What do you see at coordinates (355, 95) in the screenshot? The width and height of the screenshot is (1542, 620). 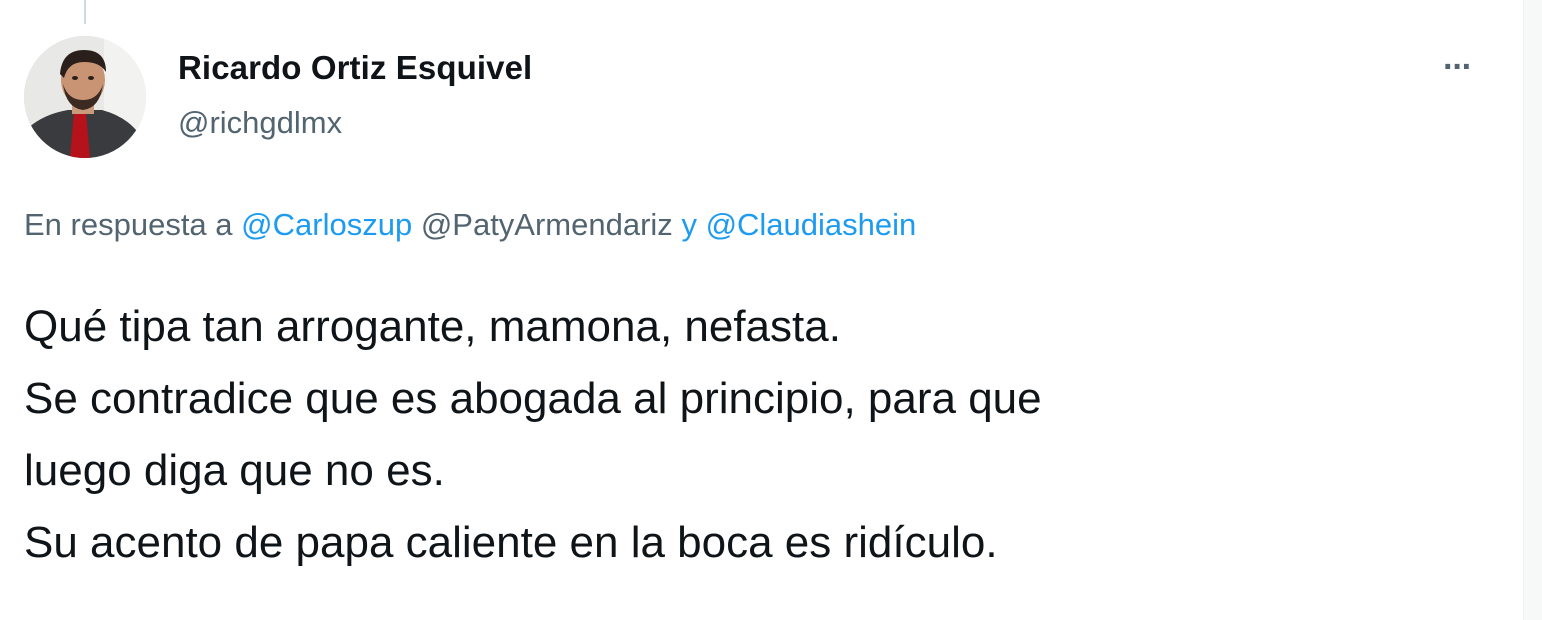 I see `tweet-author: Ricardo Ortiz Esquivel @richgdlmx` at bounding box center [355, 95].